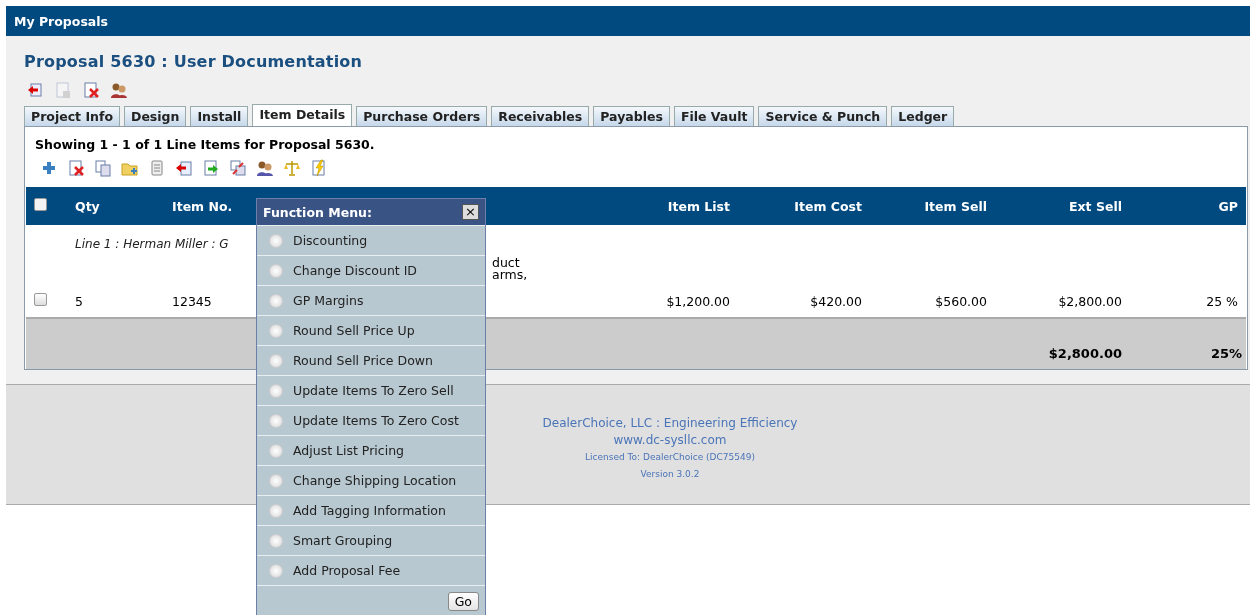 Image resolution: width=1250 pixels, height=615 pixels. I want to click on copy-document-icon, so click(103, 168).